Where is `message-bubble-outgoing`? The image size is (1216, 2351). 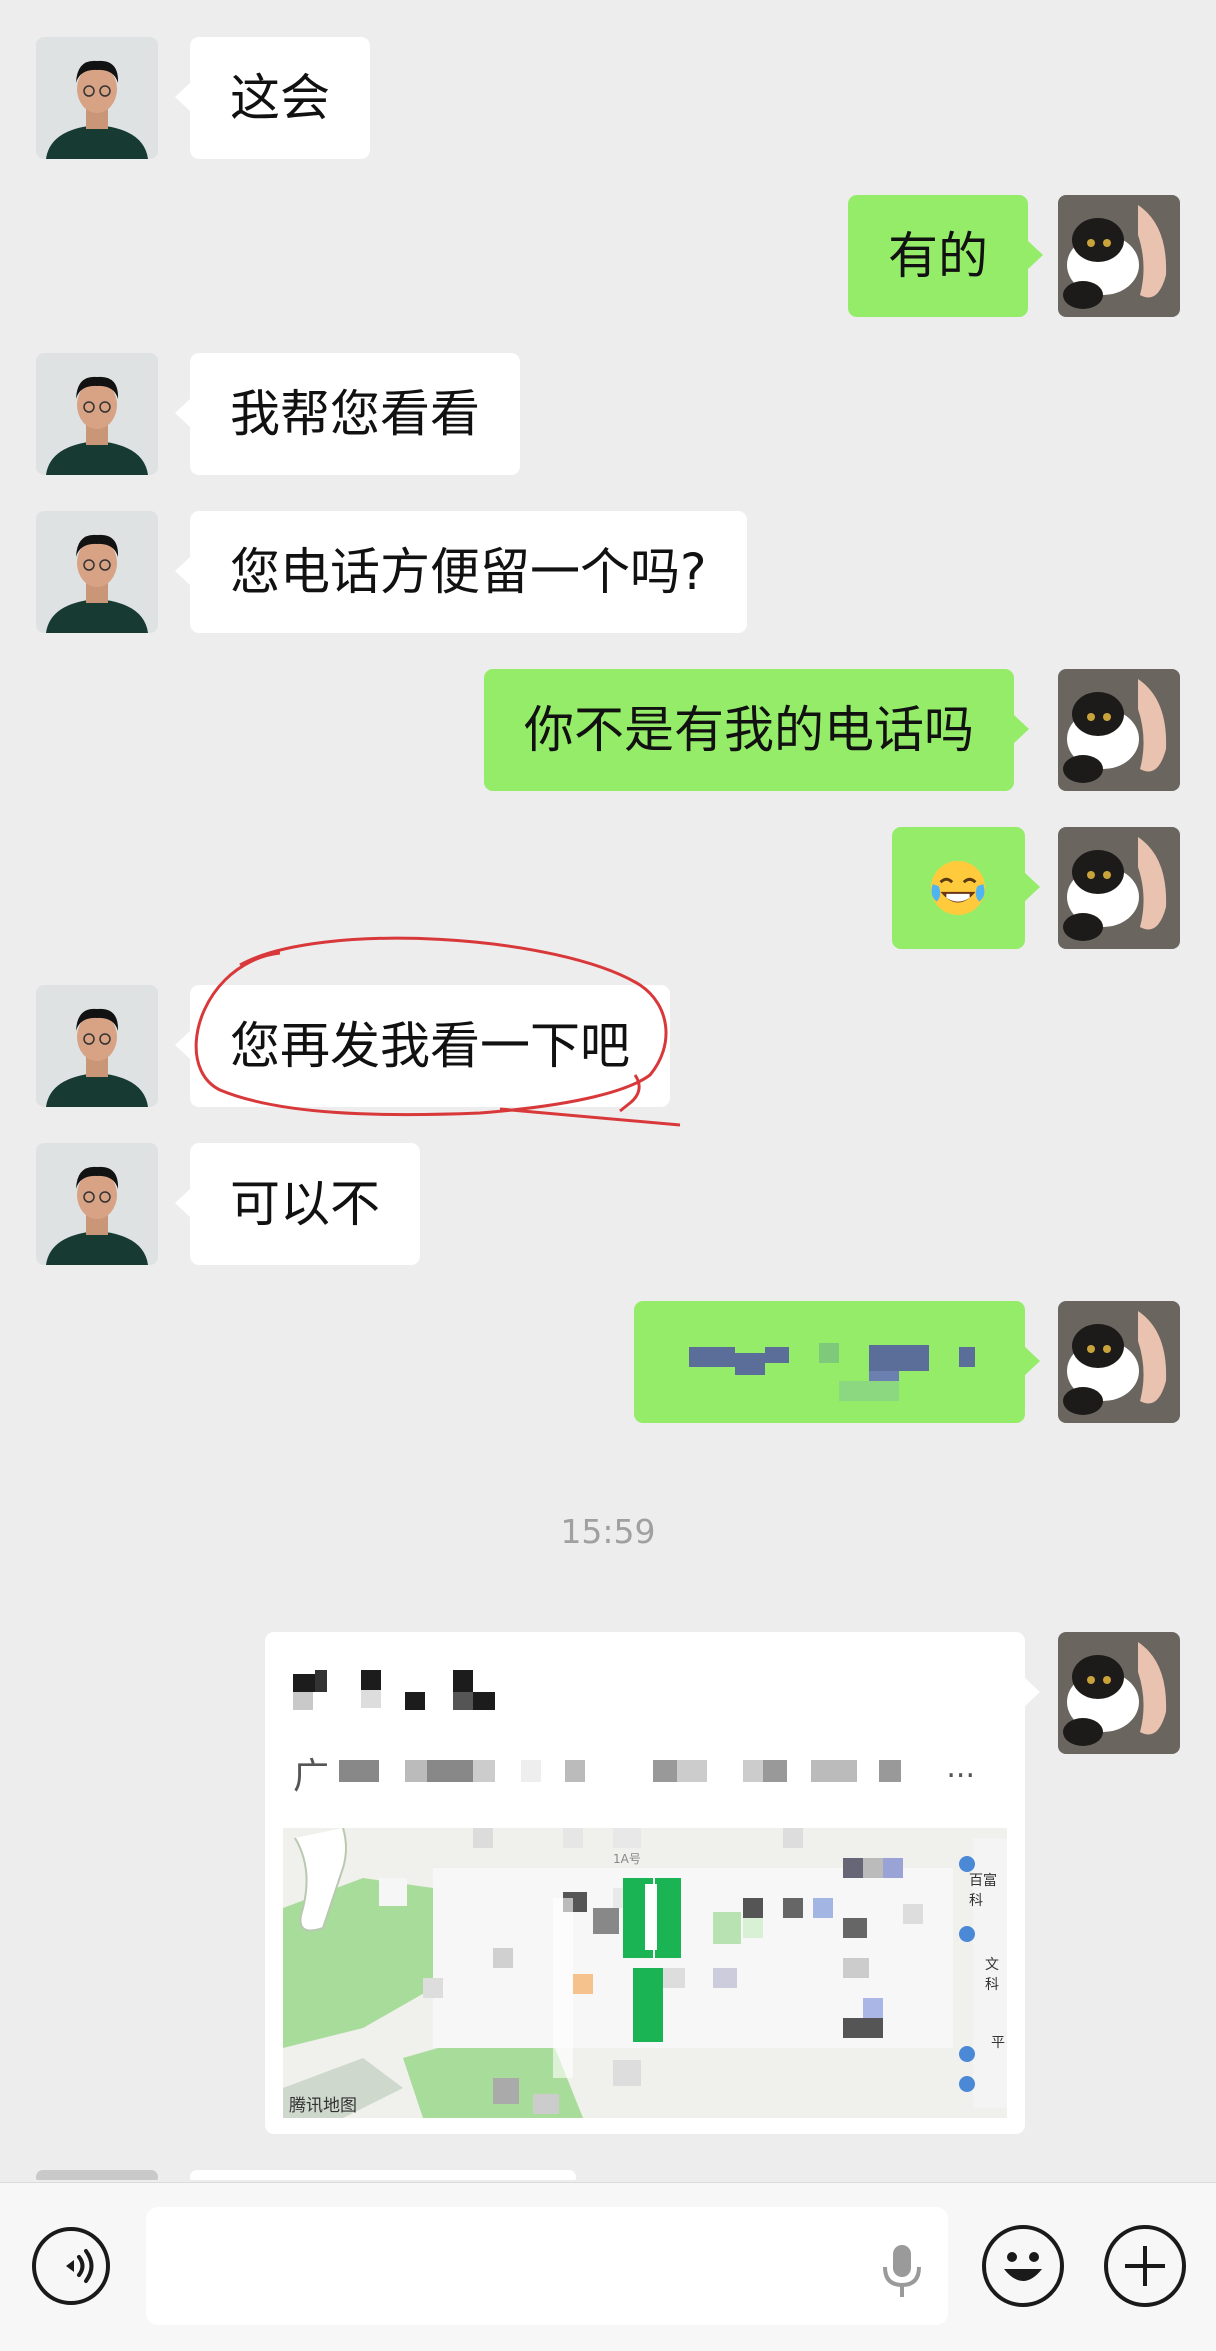
message-bubble-outgoing is located at coordinates (966, 888).